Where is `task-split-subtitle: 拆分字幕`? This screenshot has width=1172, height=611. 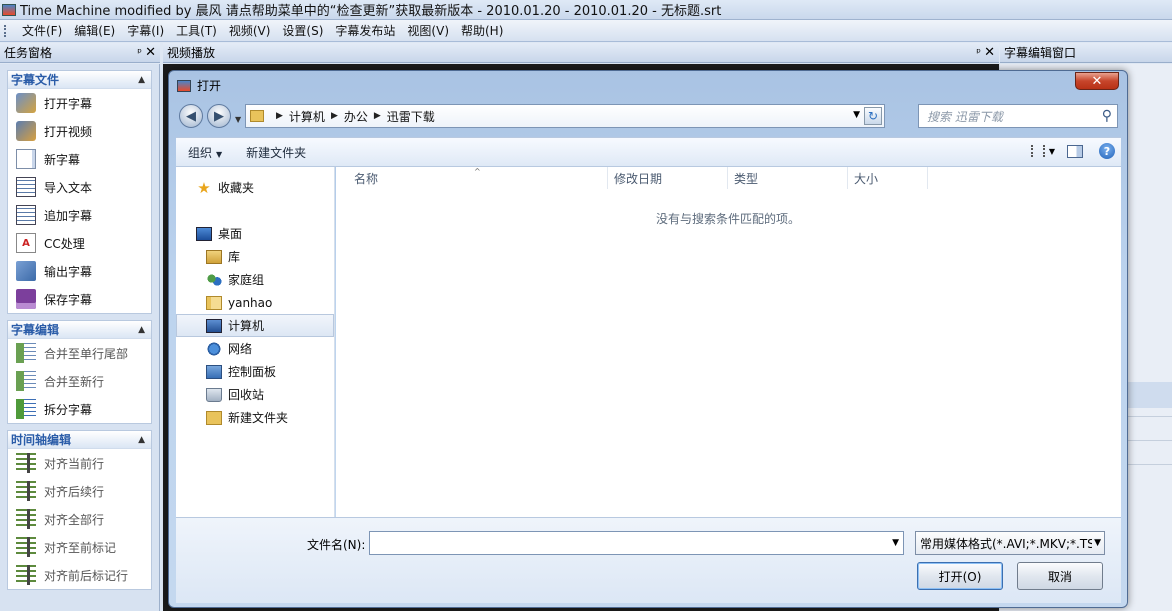 task-split-subtitle: 拆分字幕 is located at coordinates (79, 409).